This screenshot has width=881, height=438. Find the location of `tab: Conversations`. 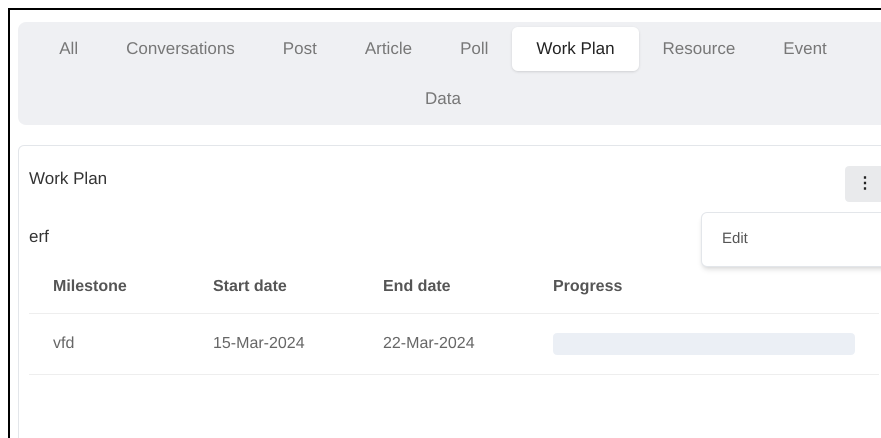

tab: Conversations is located at coordinates (180, 48).